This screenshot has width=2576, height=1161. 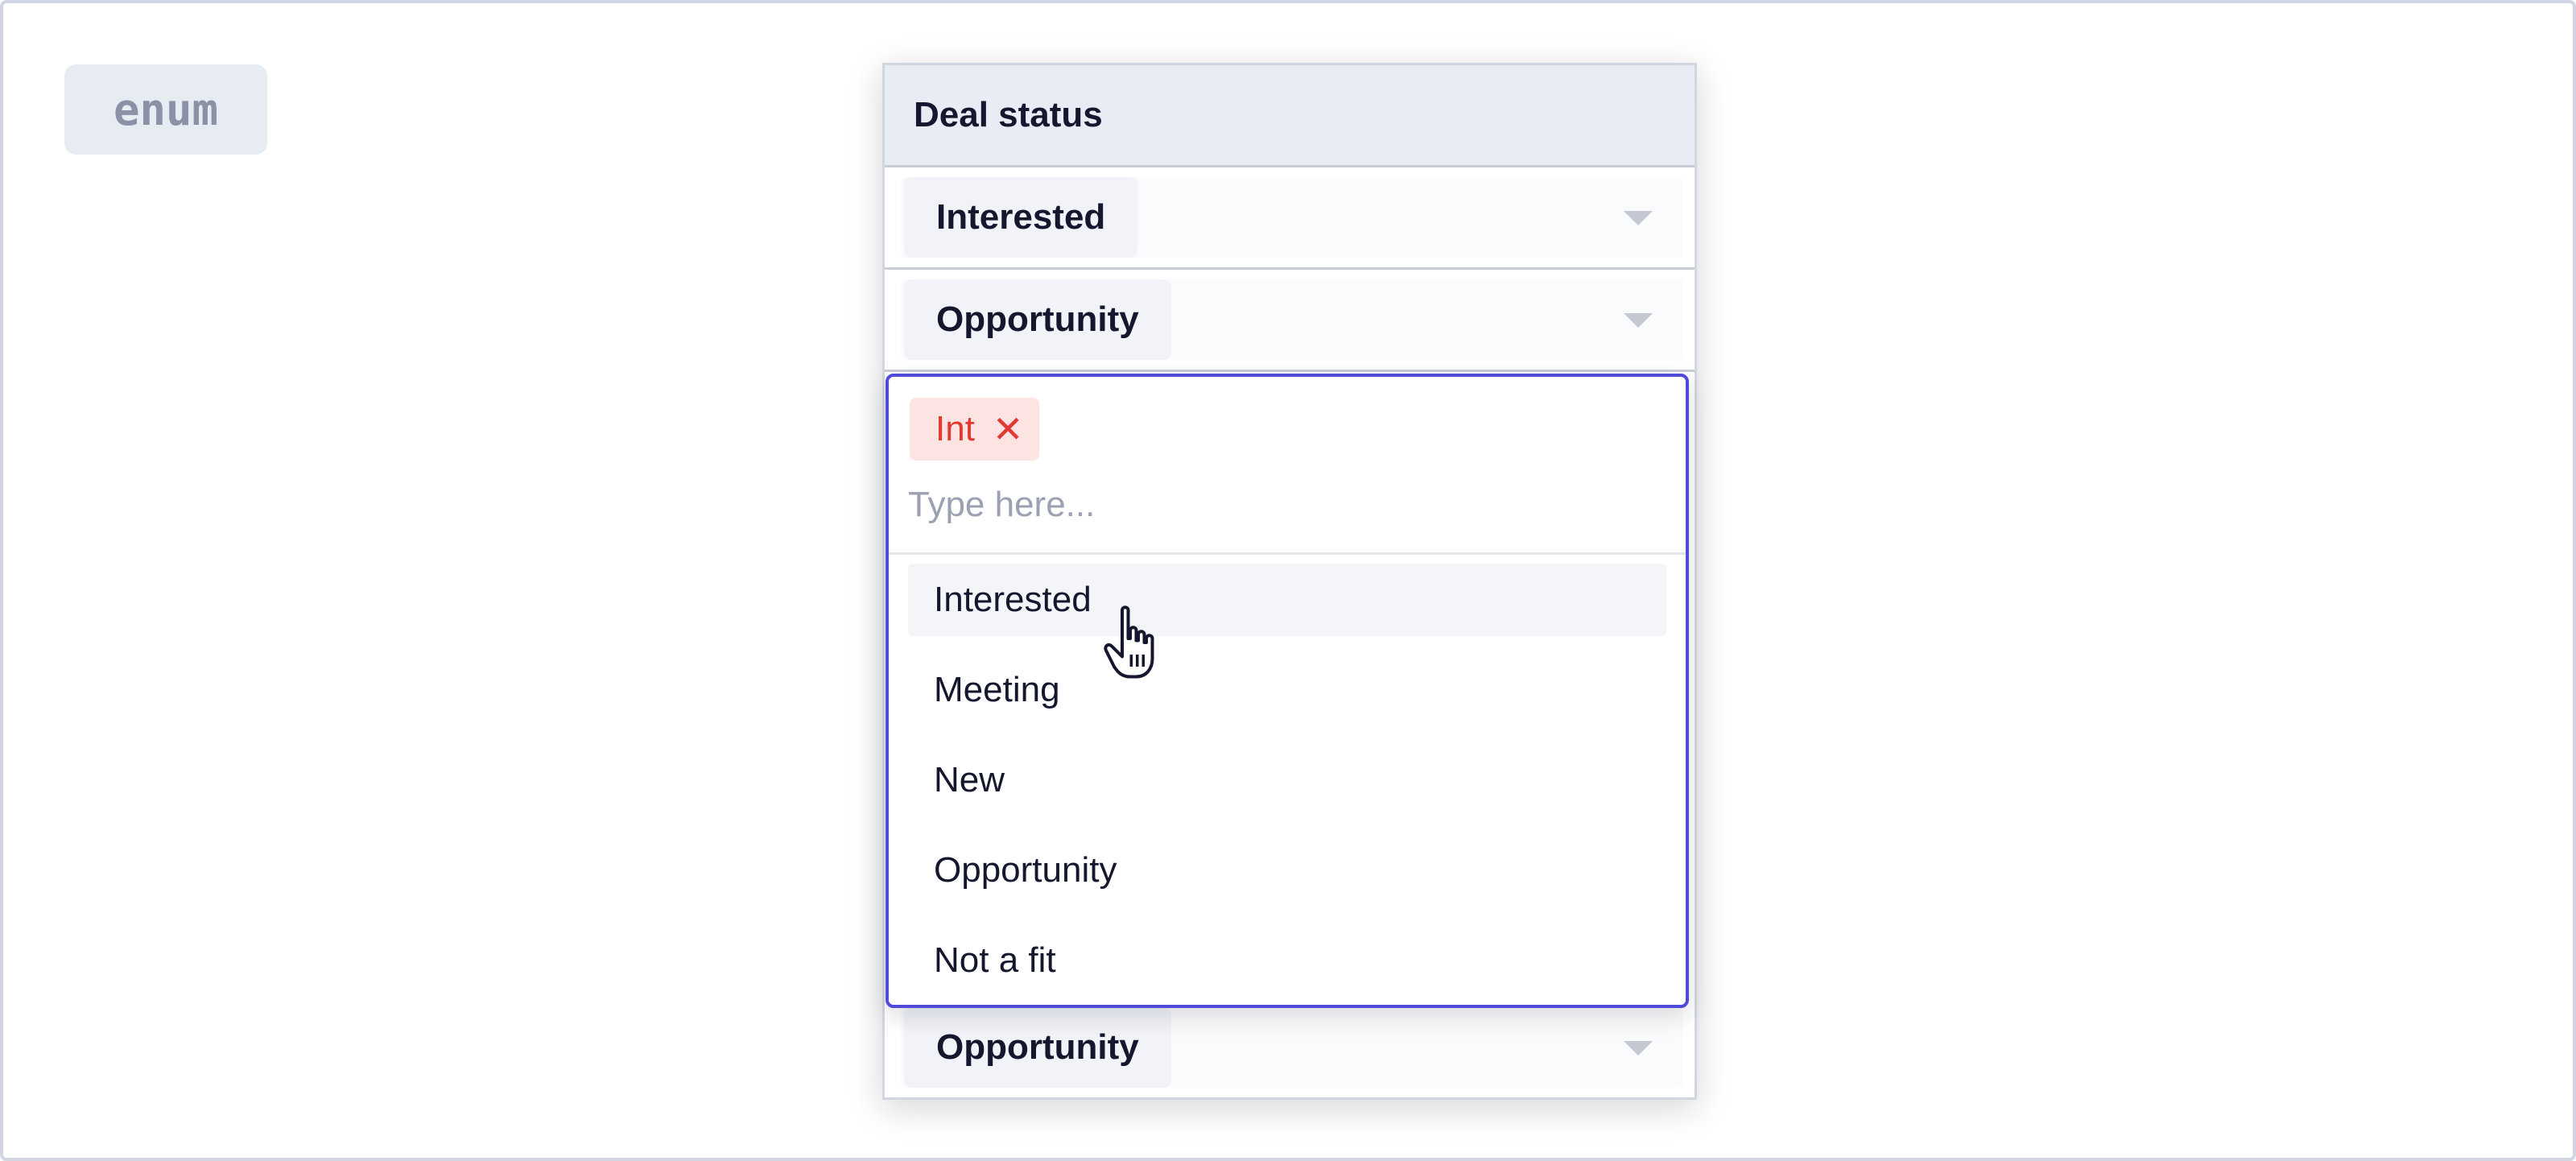 I want to click on table-row: Opportunity, so click(x=1290, y=321).